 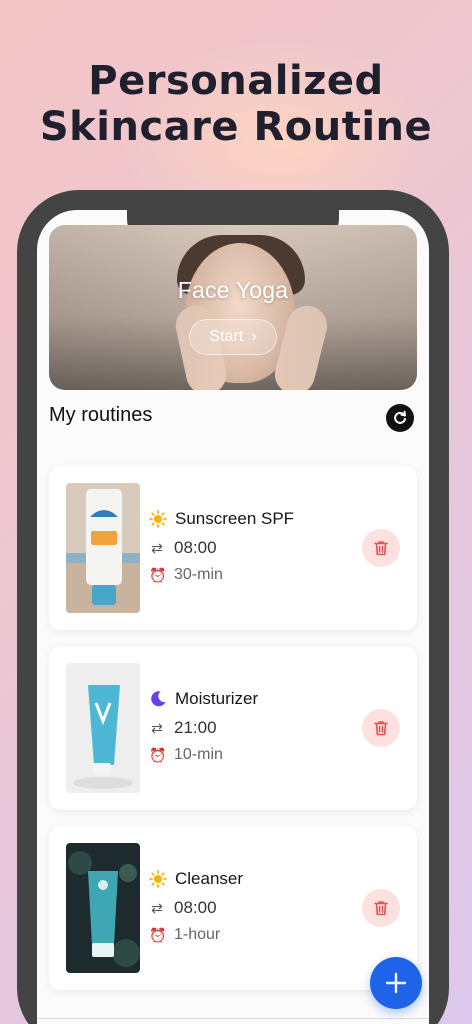 I want to click on routine-name-row: Sunscreen SPF, so click(x=221, y=519).